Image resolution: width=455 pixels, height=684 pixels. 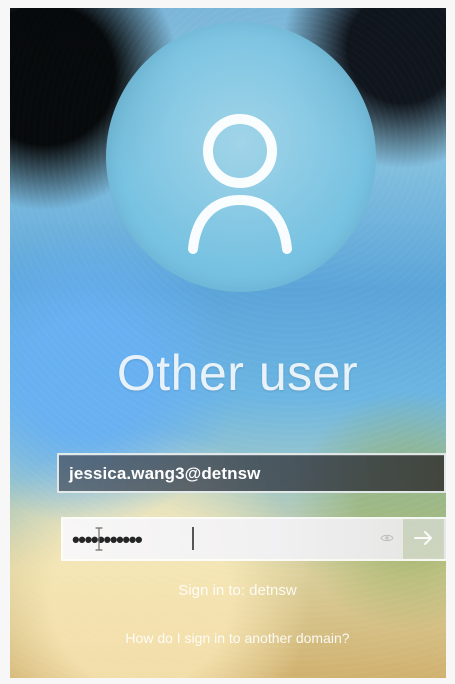 I want to click on caret, so click(x=193, y=538).